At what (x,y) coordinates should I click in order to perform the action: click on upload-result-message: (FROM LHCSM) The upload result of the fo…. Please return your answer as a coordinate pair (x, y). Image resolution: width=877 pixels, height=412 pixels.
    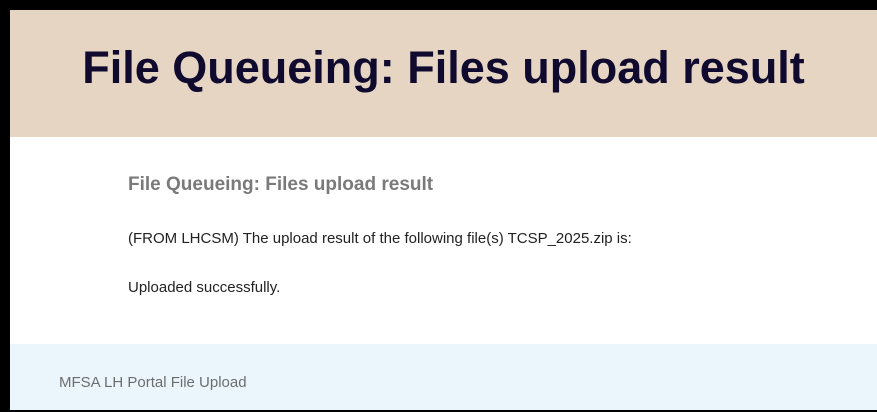
    Looking at the image, I should click on (380, 238).